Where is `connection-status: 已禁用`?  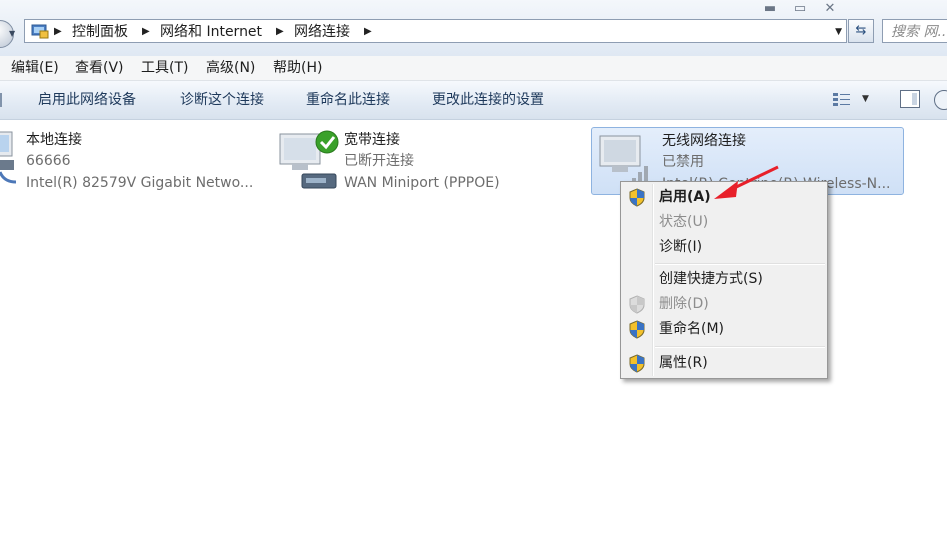 connection-status: 已禁用 is located at coordinates (683, 162).